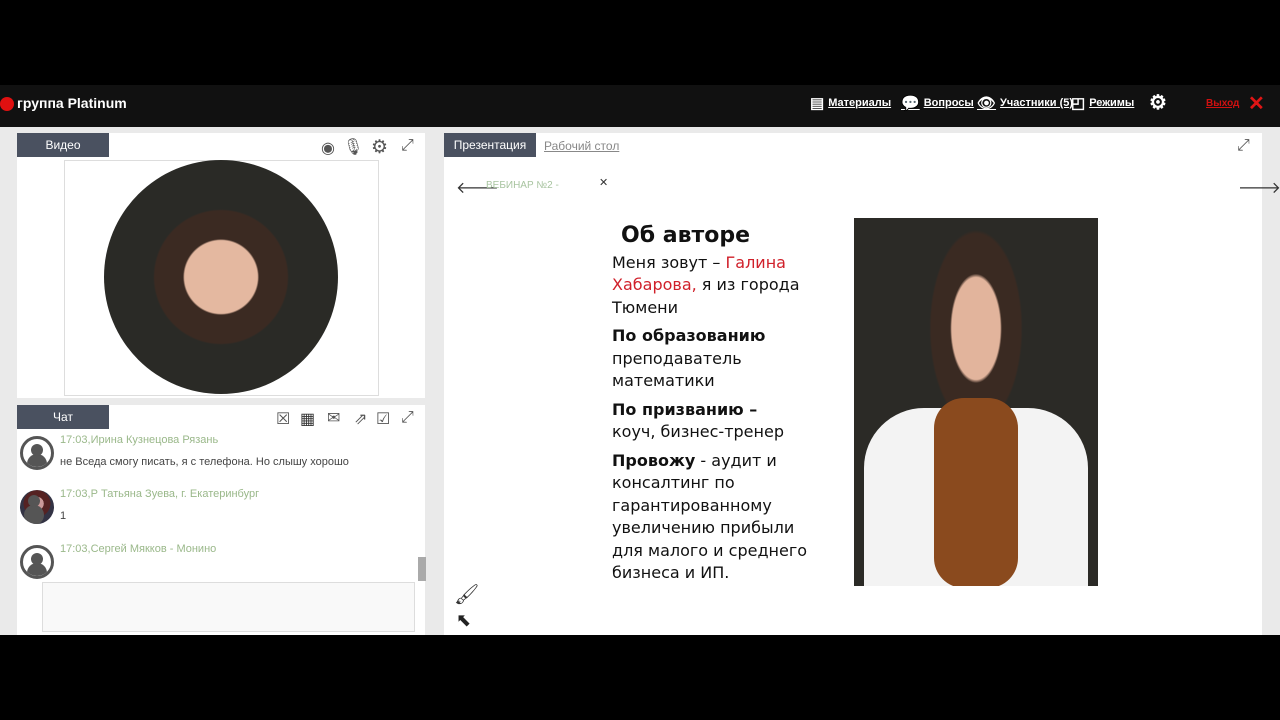  What do you see at coordinates (817, 103) in the screenshot?
I see `materials-icon: ▤` at bounding box center [817, 103].